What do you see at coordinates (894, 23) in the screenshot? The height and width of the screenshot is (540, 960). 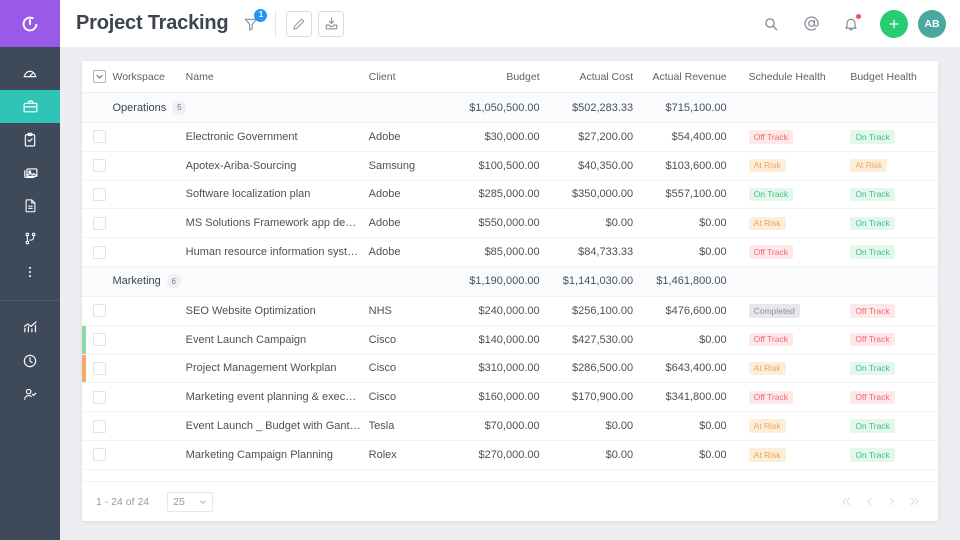 I see `add-button` at bounding box center [894, 23].